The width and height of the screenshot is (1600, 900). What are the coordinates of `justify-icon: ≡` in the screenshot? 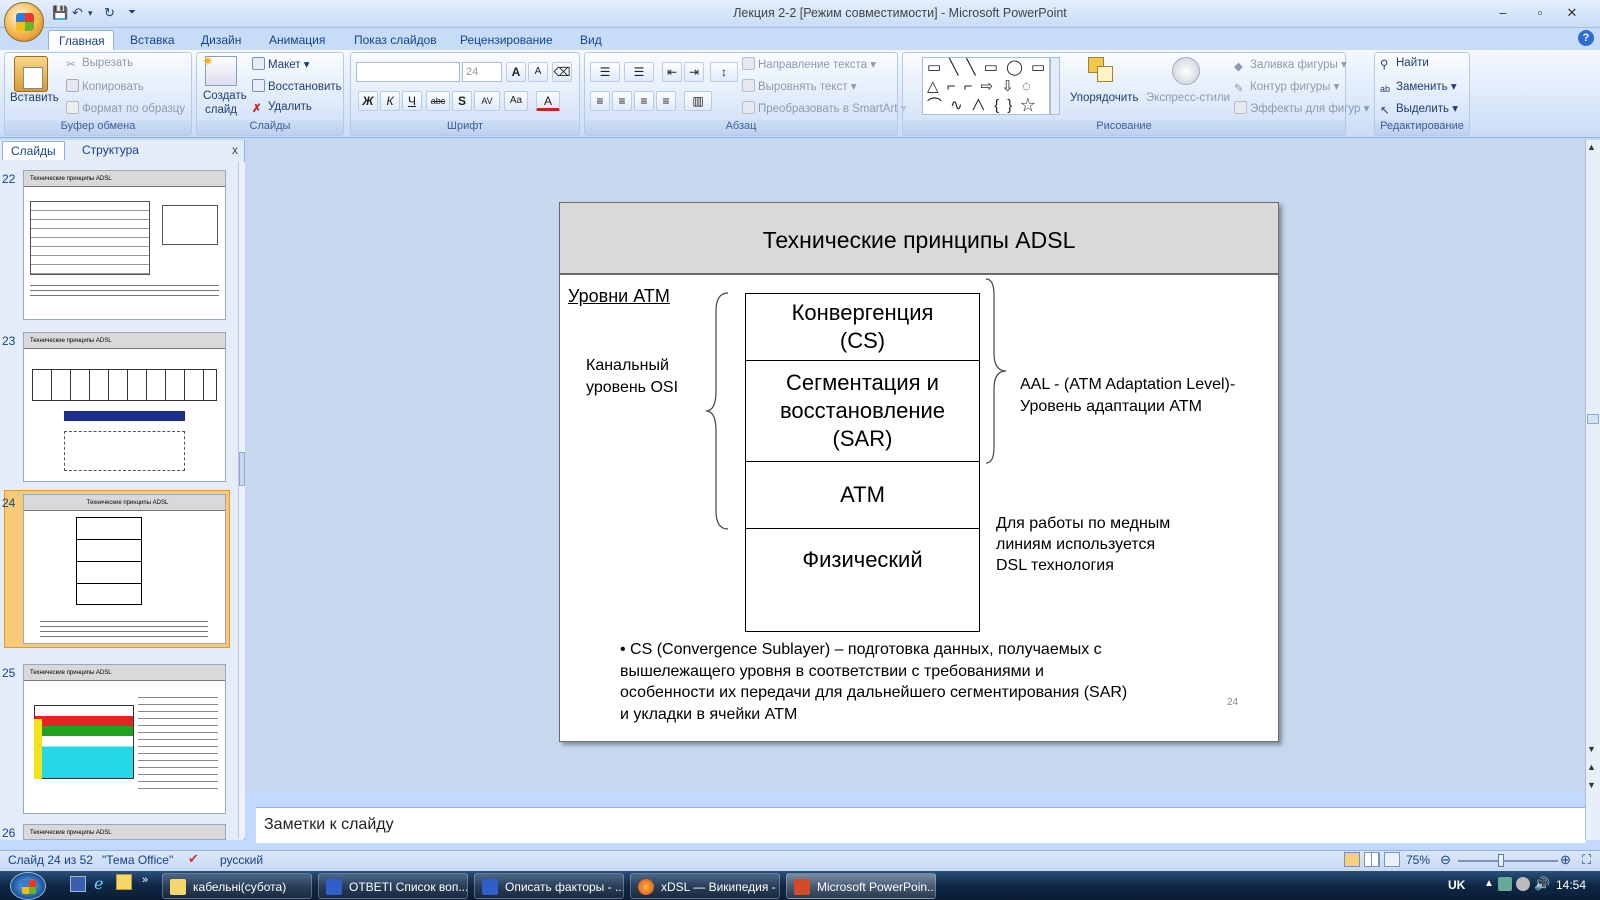 It's located at (666, 101).